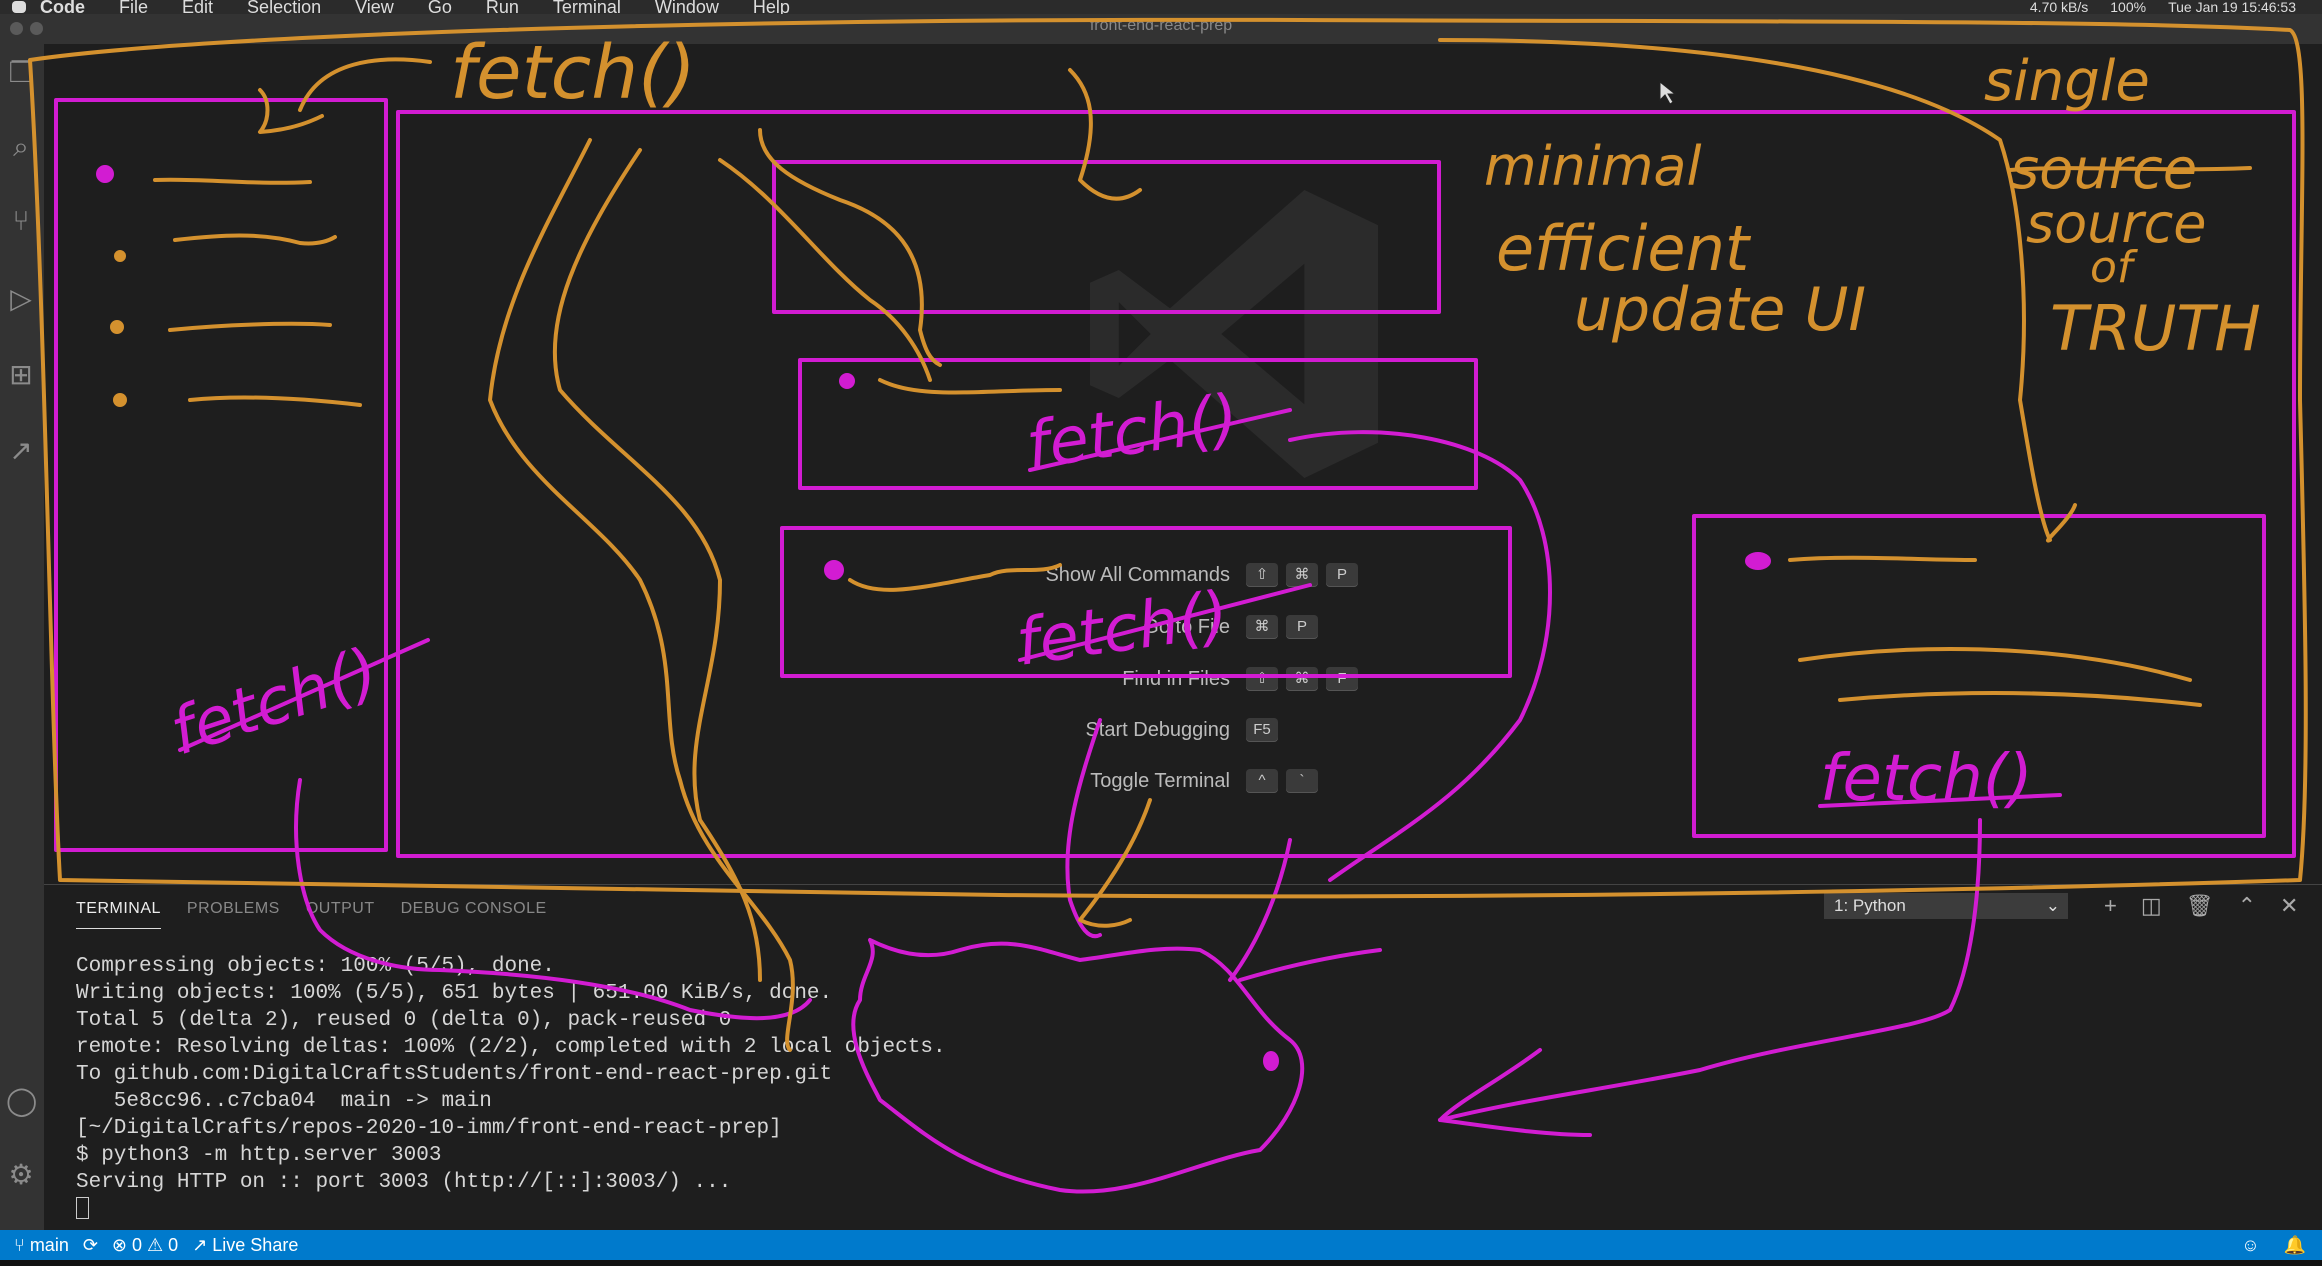  I want to click on live-share-button: ↗ Live Share, so click(245, 1245).